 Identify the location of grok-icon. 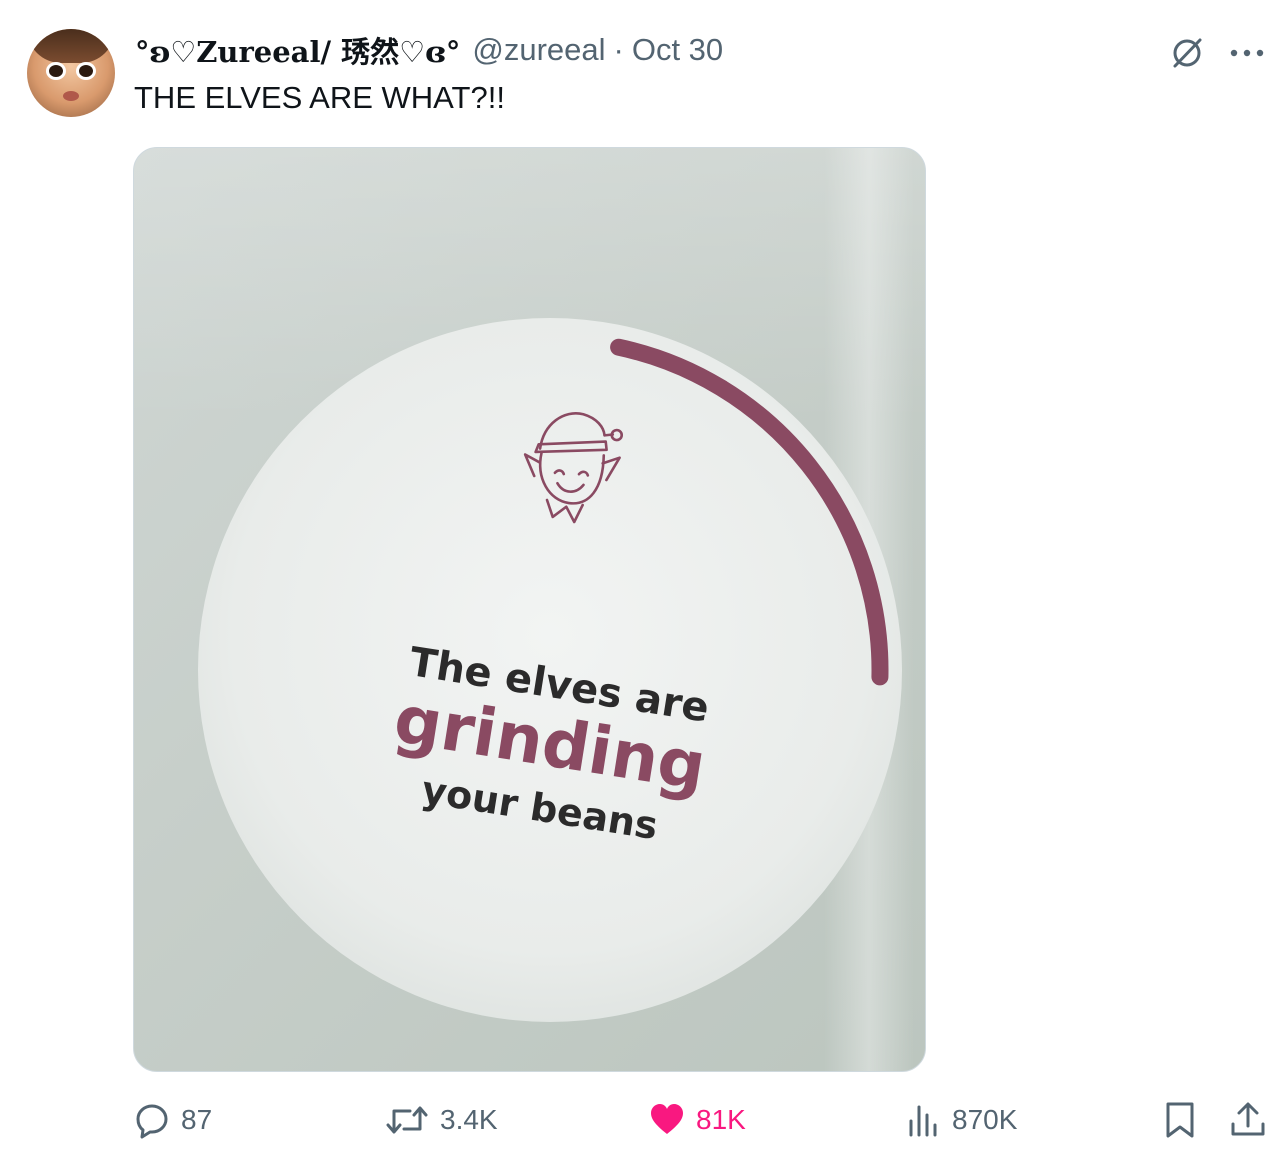
(1187, 53).